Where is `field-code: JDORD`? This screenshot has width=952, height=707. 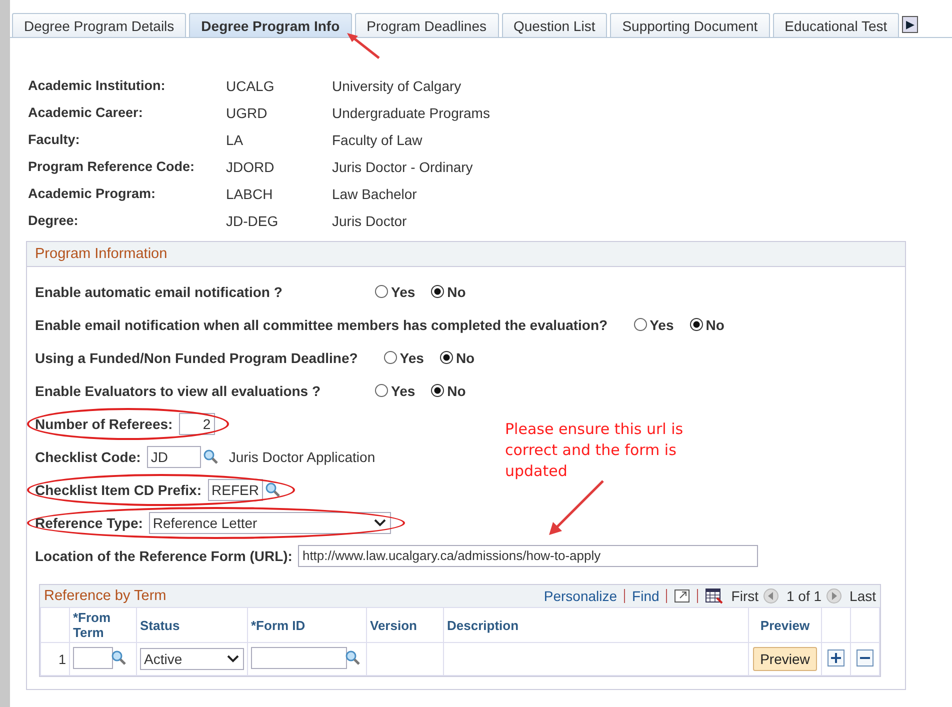 field-code: JDORD is located at coordinates (251, 167).